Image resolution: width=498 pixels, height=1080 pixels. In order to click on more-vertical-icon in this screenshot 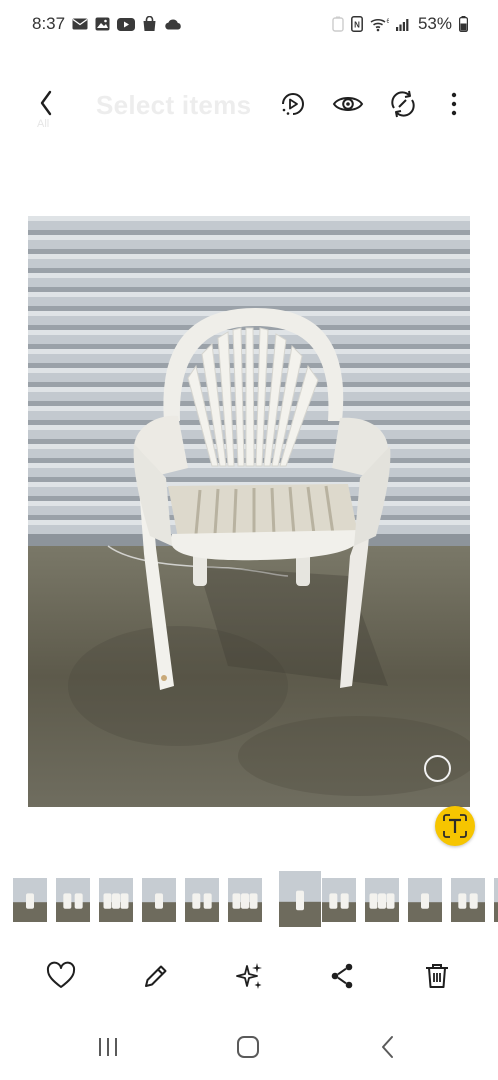, I will do `click(454, 104)`.